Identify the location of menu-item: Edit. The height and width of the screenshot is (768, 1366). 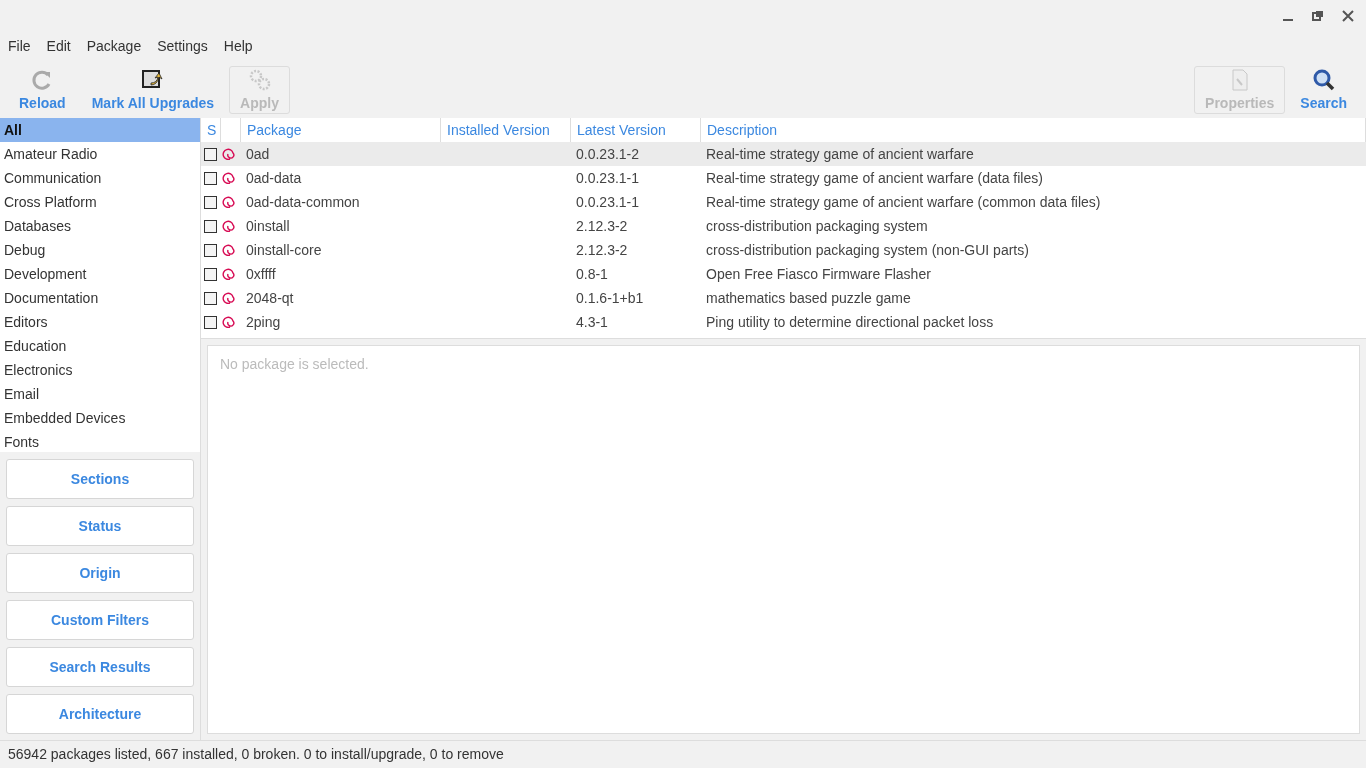
(58, 46).